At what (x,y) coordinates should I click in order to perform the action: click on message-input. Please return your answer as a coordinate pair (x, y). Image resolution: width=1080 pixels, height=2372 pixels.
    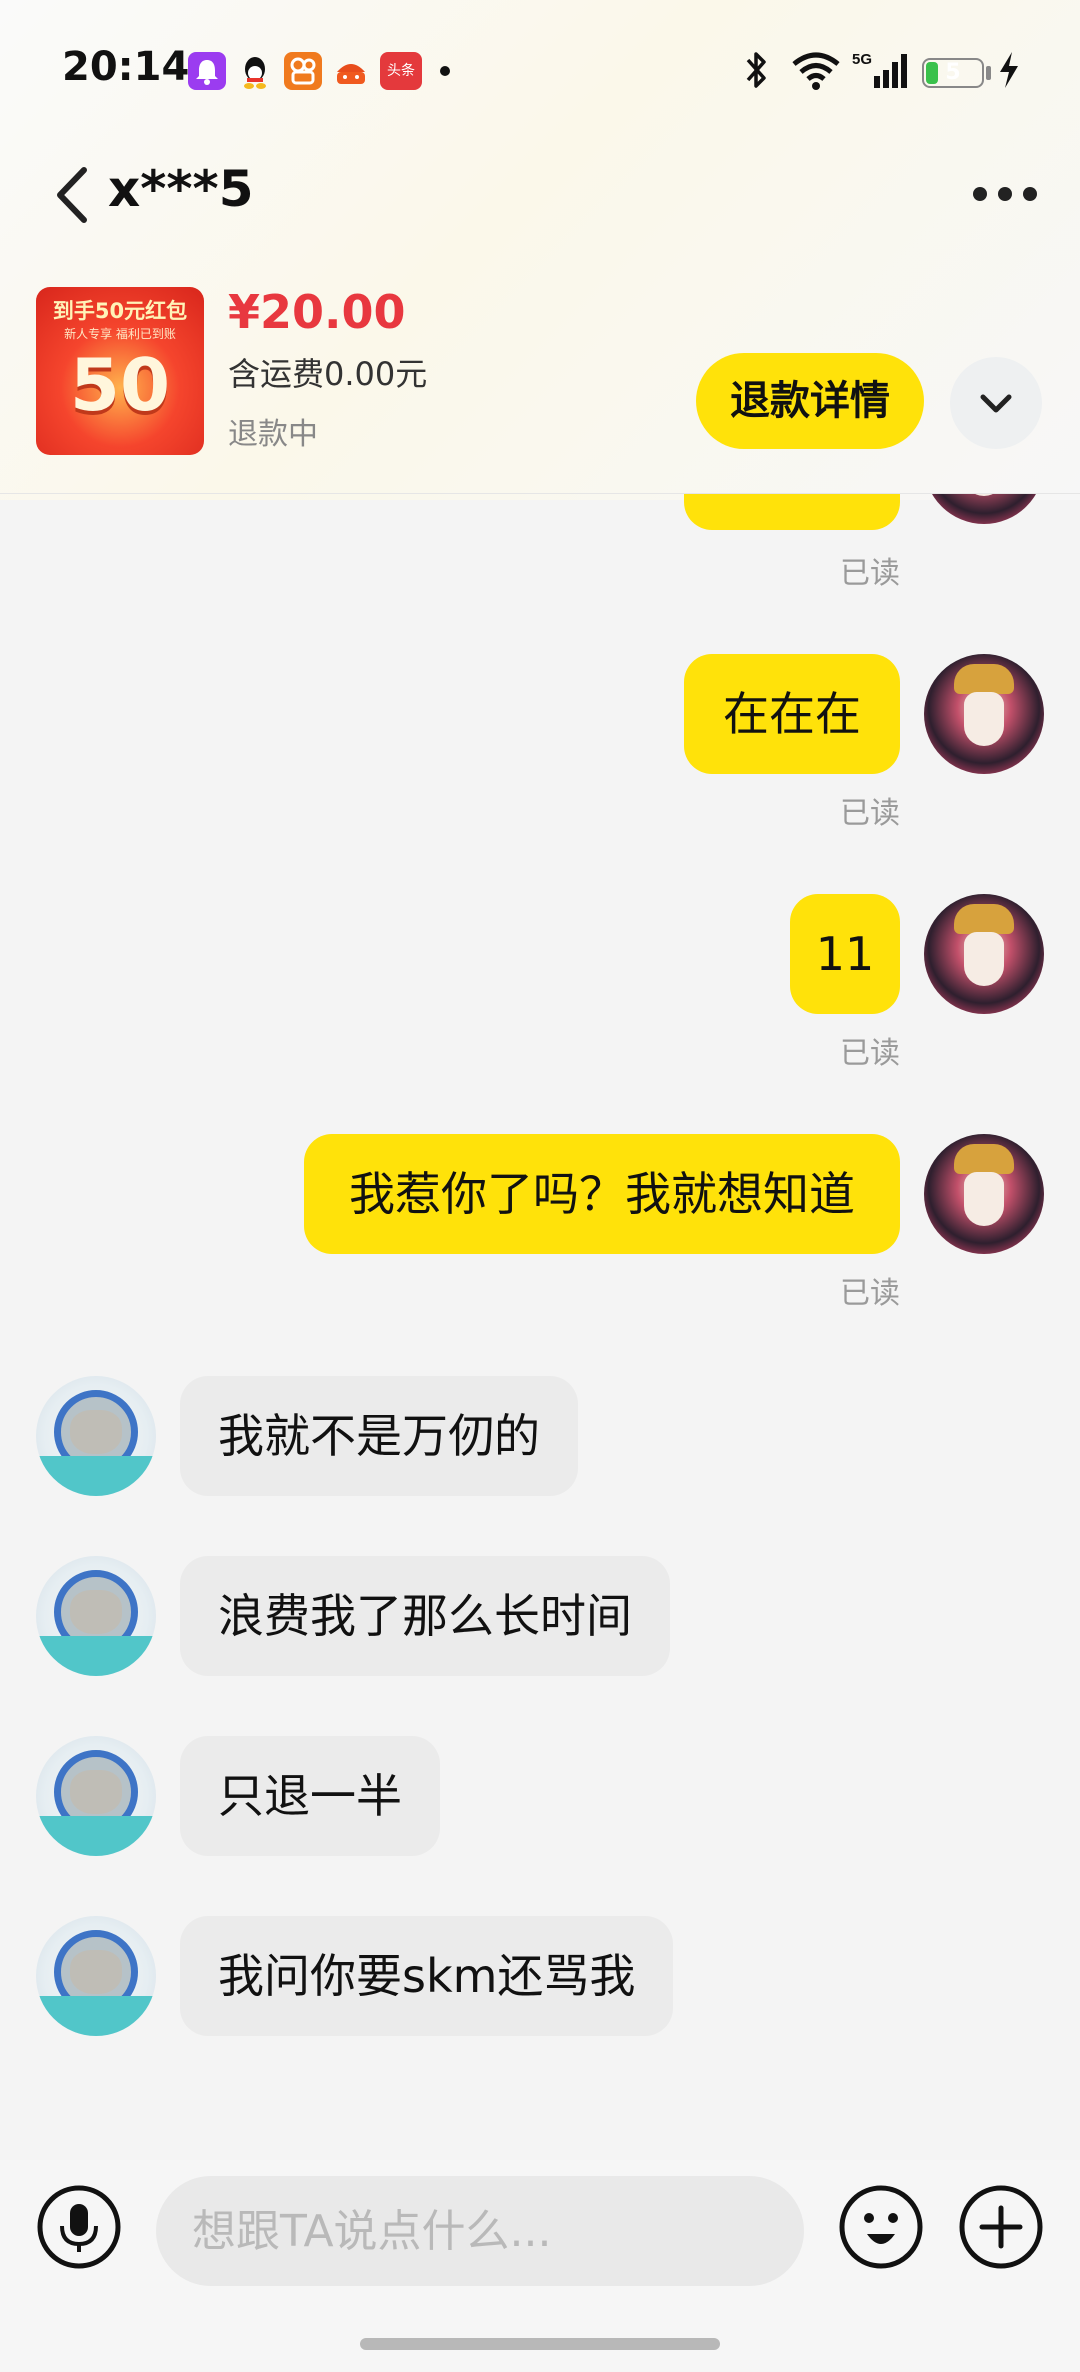
    Looking at the image, I should click on (480, 2231).